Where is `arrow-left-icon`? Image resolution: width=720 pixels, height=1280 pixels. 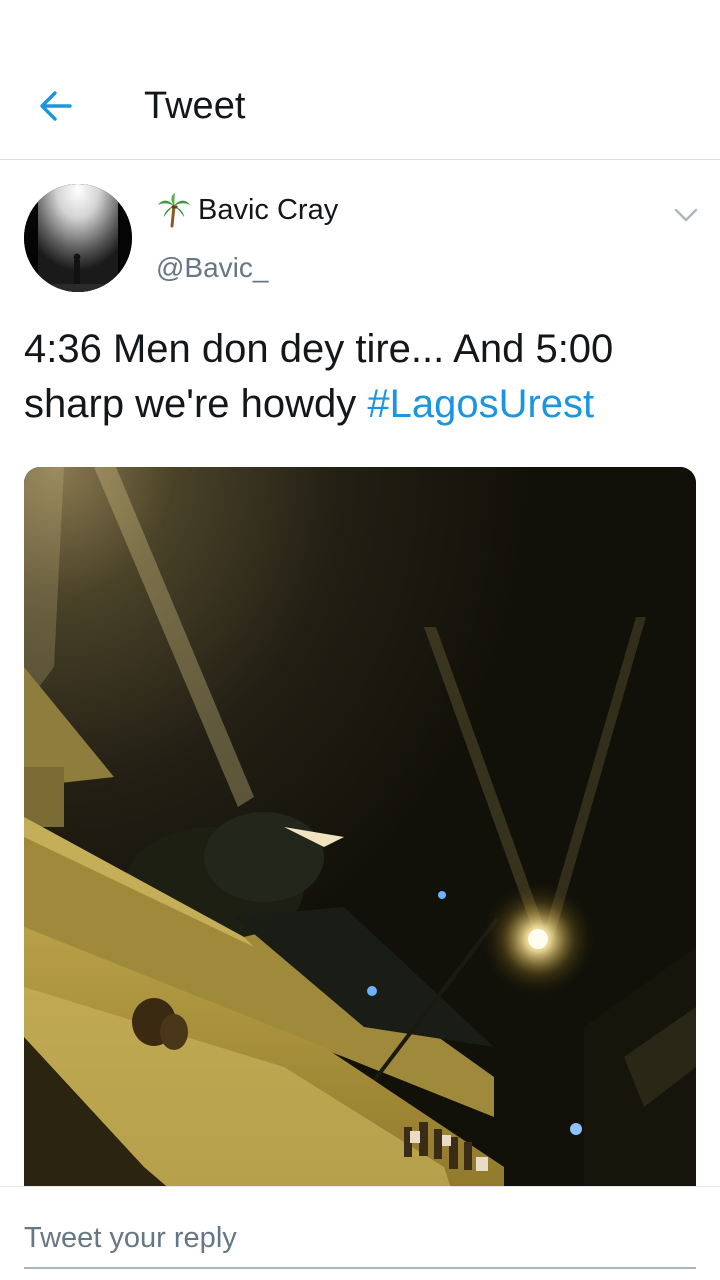 arrow-left-icon is located at coordinates (56, 106).